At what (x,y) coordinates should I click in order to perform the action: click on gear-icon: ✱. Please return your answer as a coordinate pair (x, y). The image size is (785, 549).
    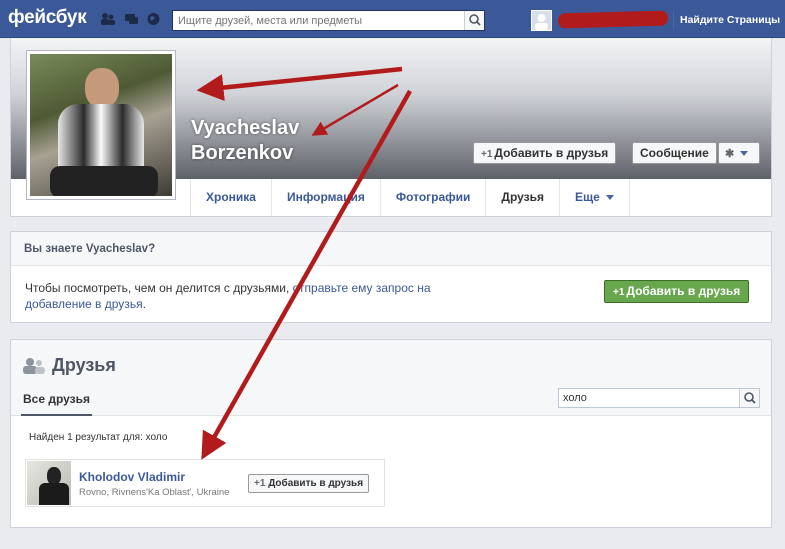
    Looking at the image, I should click on (730, 154).